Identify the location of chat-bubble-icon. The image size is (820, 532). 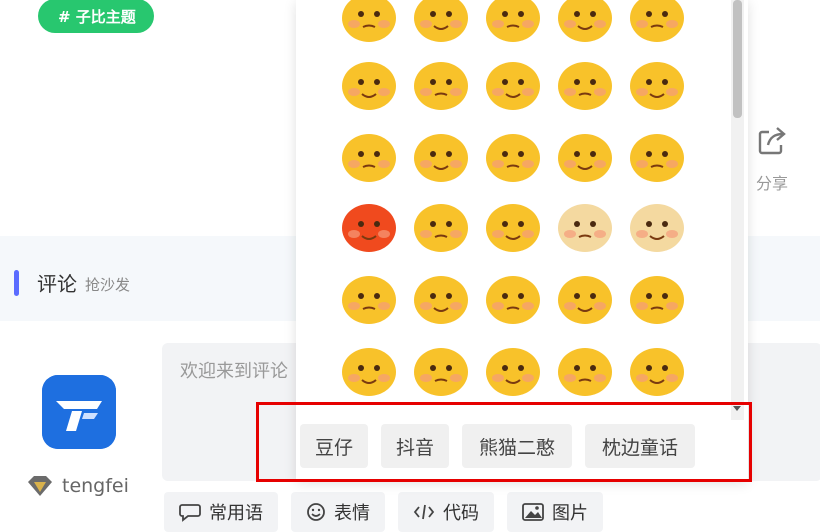
(190, 513).